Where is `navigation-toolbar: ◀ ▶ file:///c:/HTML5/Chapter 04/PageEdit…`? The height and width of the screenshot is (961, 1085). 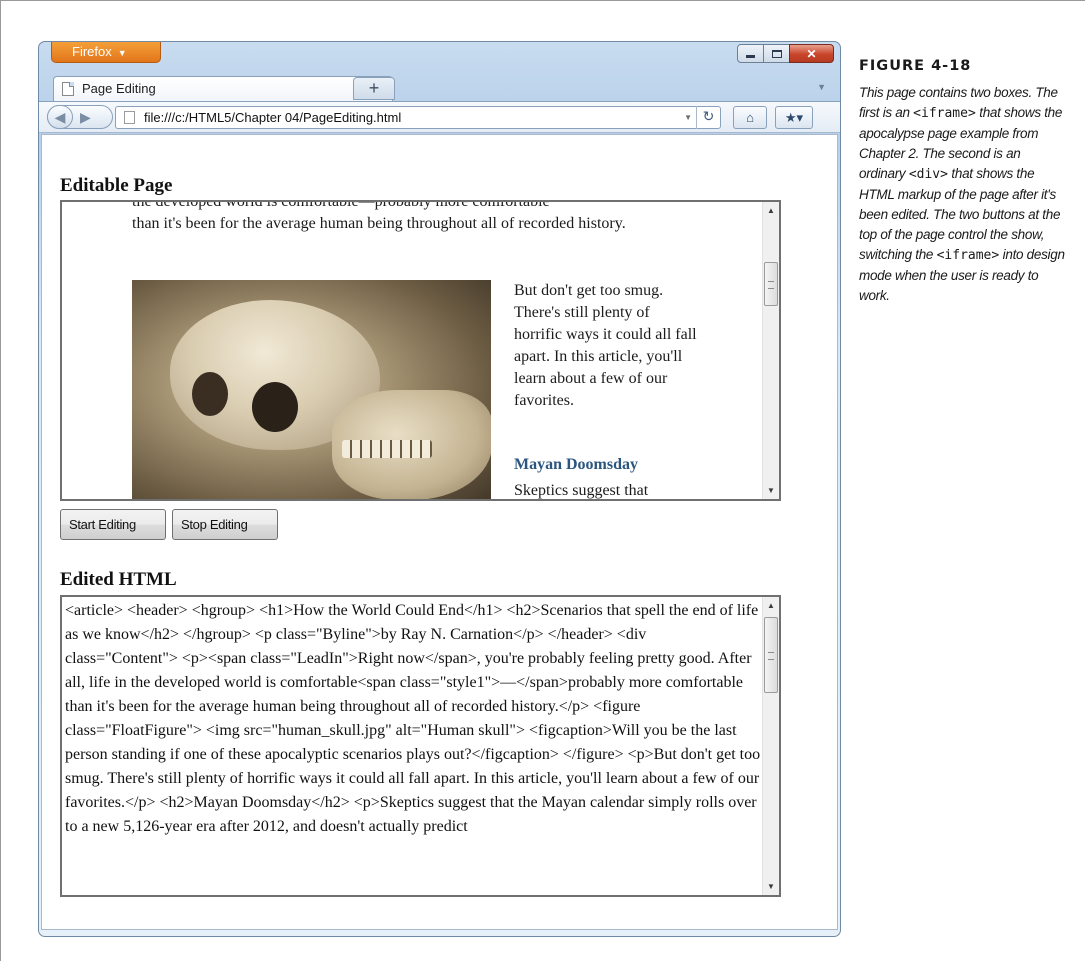 navigation-toolbar: ◀ ▶ file:///c:/HTML5/Chapter 04/PageEdit… is located at coordinates (439, 117).